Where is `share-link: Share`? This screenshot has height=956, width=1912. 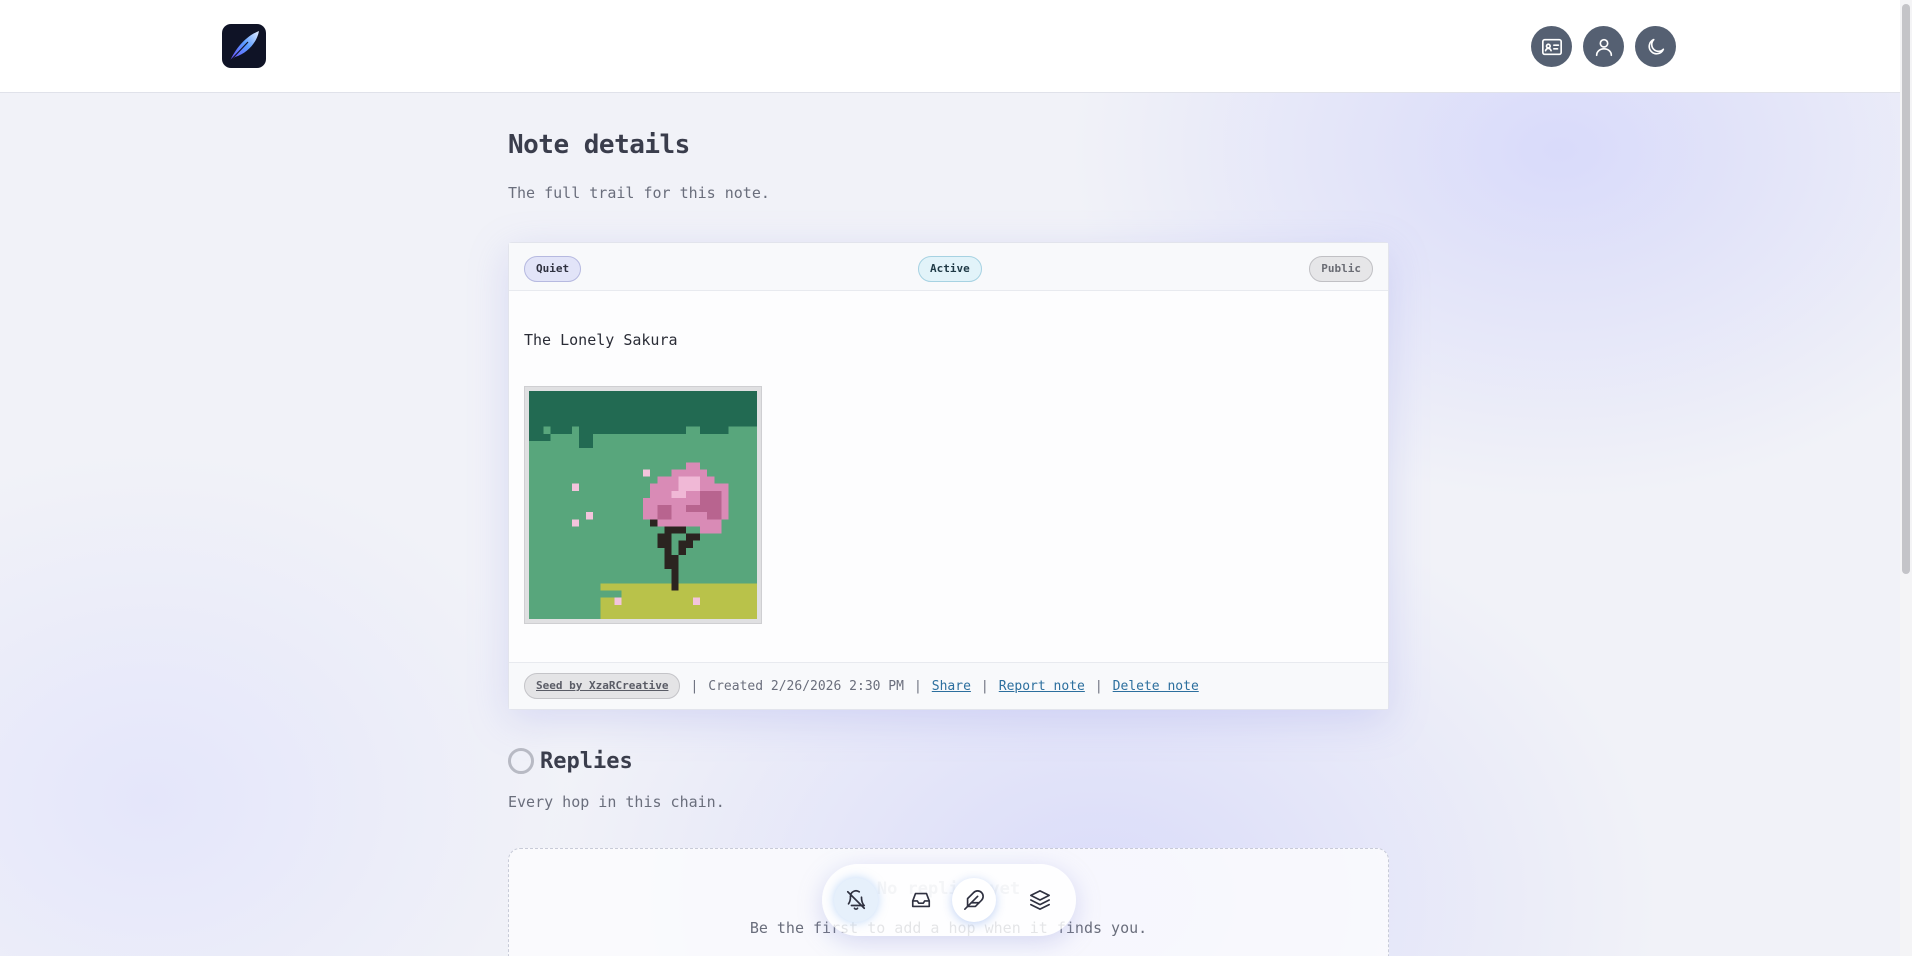 share-link: Share is located at coordinates (951, 686).